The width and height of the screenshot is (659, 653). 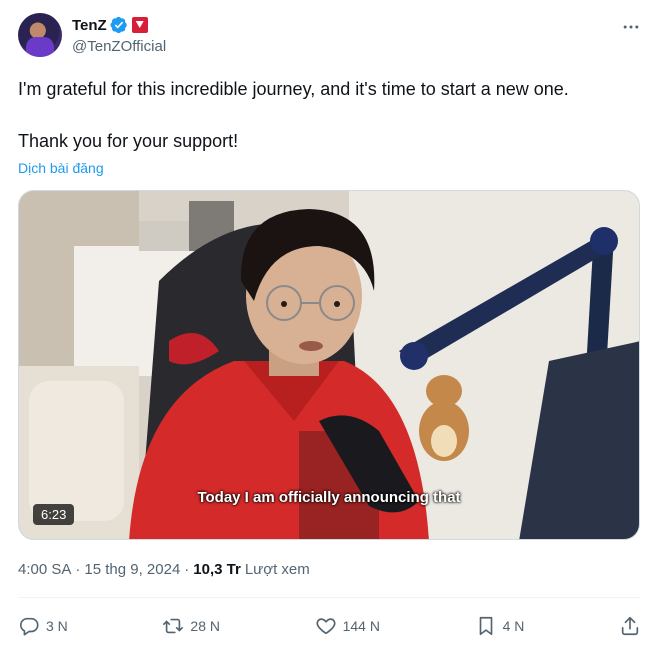 I want to click on reply-button: 3 N, so click(x=43, y=626).